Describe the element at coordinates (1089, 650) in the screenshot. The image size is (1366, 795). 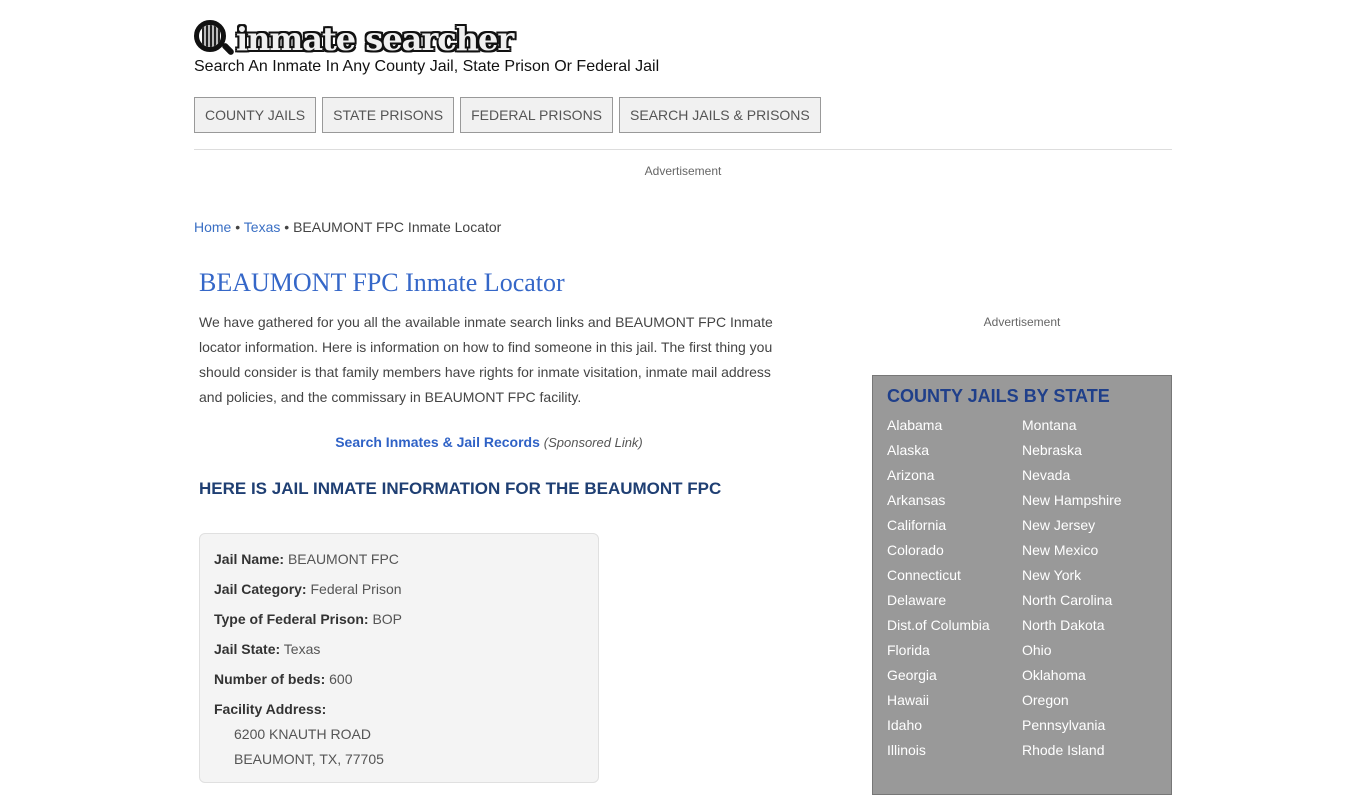
I see `state-link: Ohio` at that location.